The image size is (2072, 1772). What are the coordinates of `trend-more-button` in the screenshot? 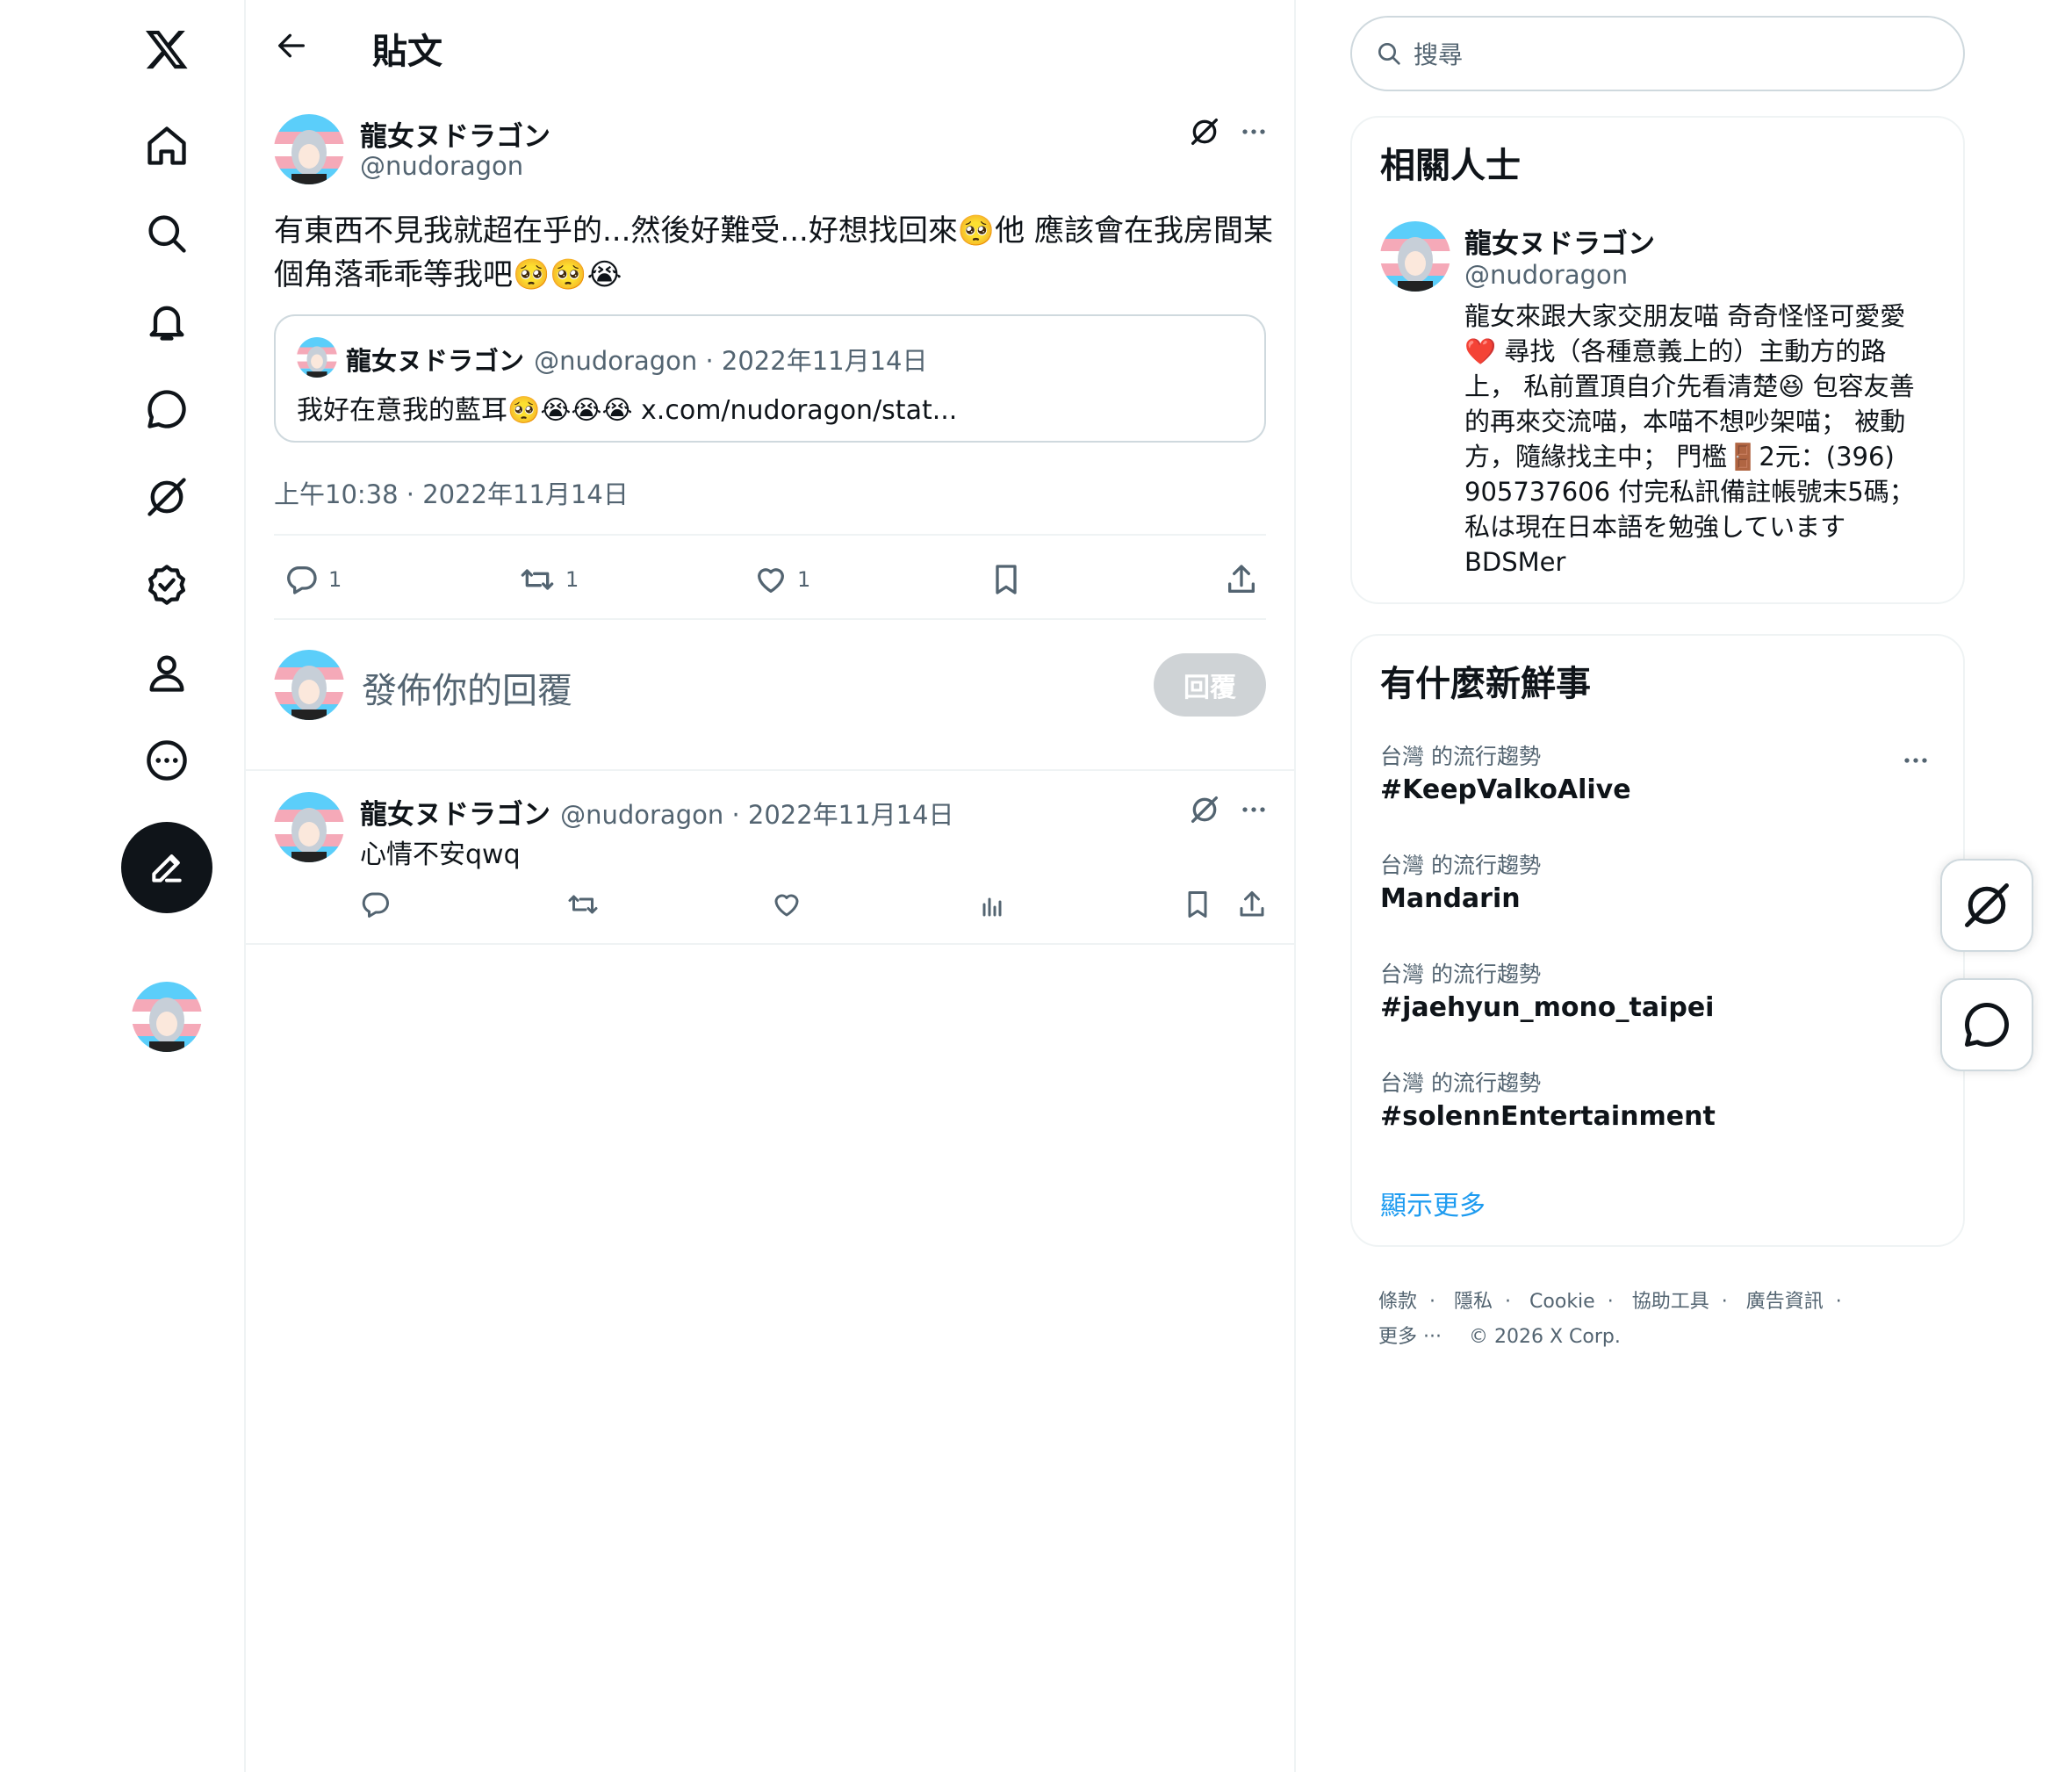 It's located at (1916, 760).